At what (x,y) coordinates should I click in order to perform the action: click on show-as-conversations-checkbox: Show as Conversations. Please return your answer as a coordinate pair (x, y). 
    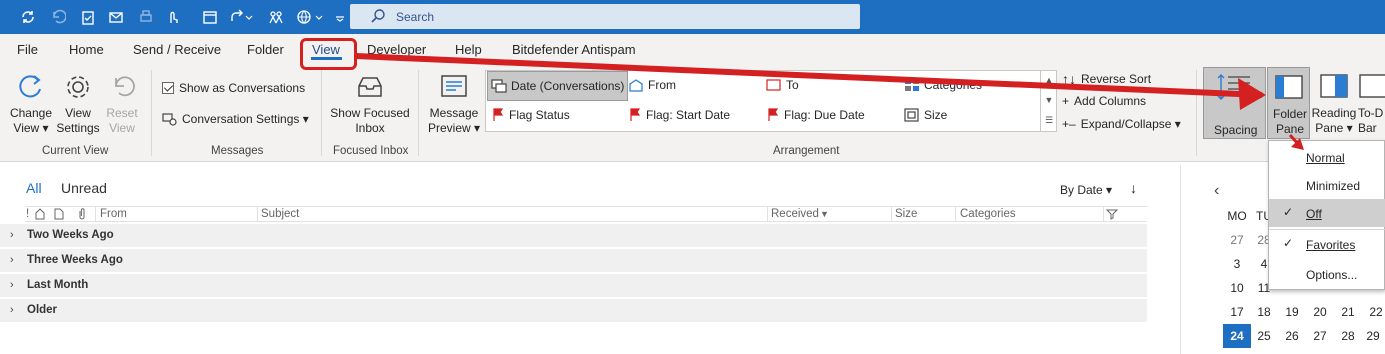
    Looking at the image, I should click on (233, 88).